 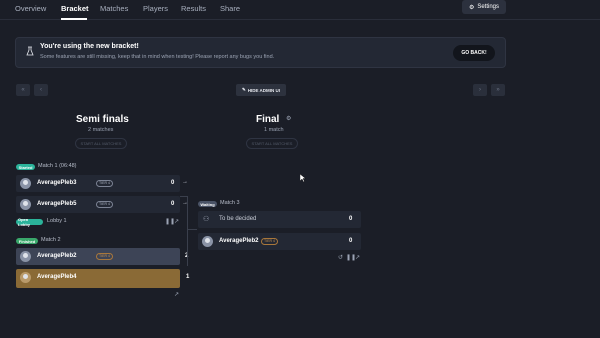 What do you see at coordinates (474, 53) in the screenshot?
I see `go-back-button: GO BACK!` at bounding box center [474, 53].